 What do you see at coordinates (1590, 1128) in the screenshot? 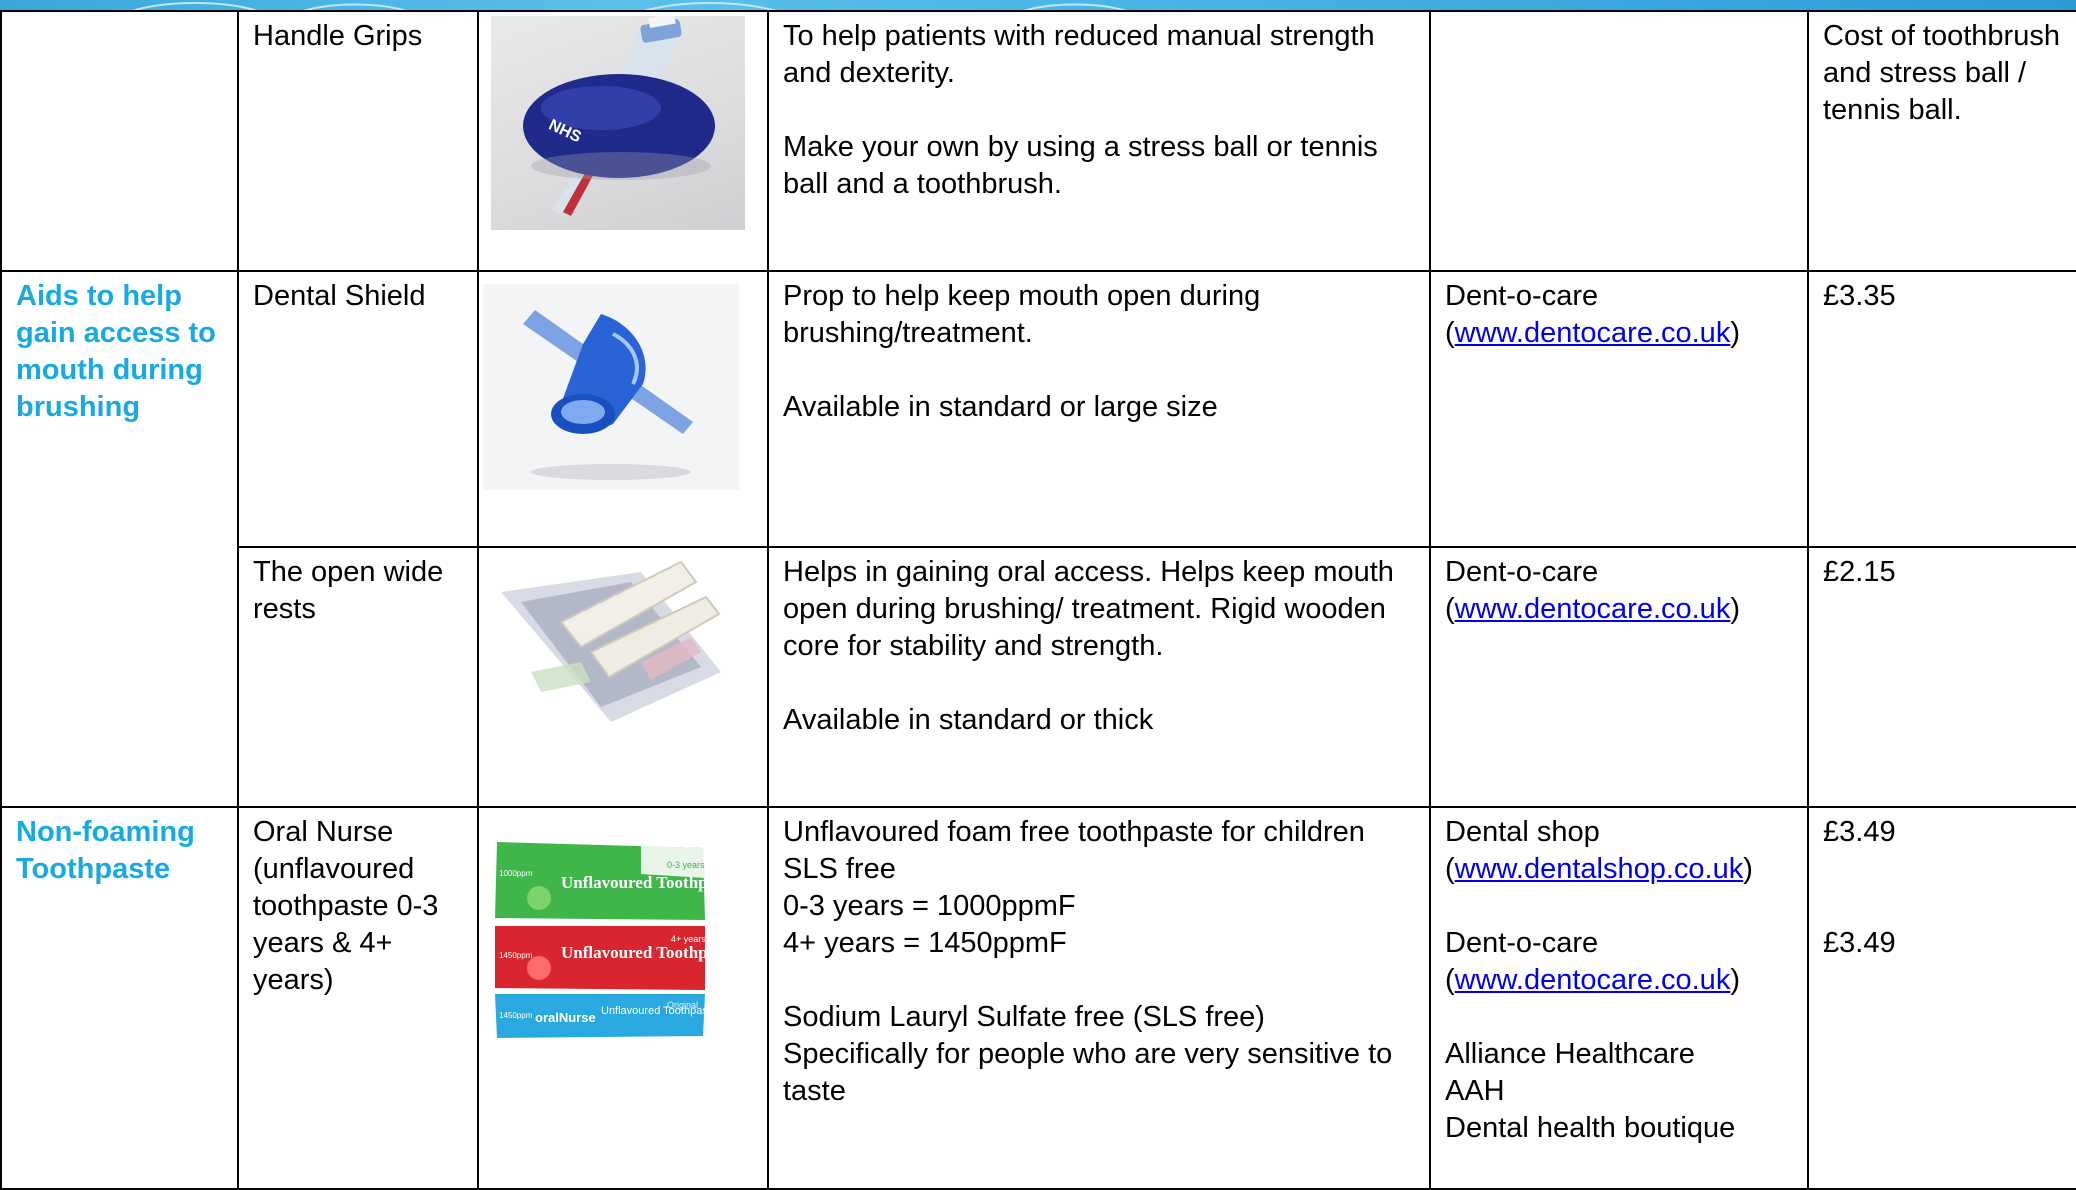
I see `supplier-name: Dental health boutique` at bounding box center [1590, 1128].